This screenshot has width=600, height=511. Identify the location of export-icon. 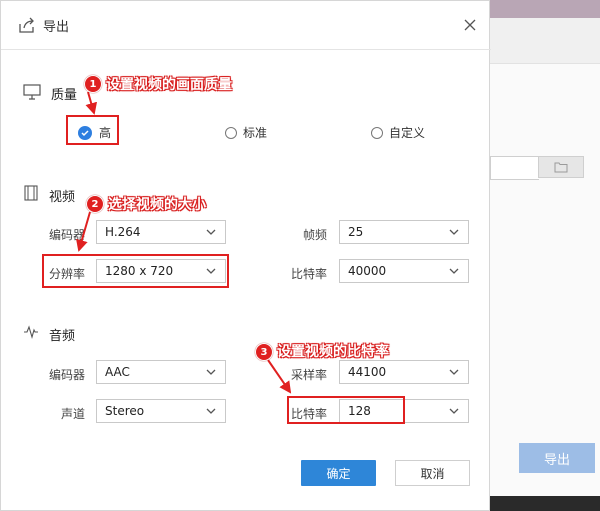
(27, 25).